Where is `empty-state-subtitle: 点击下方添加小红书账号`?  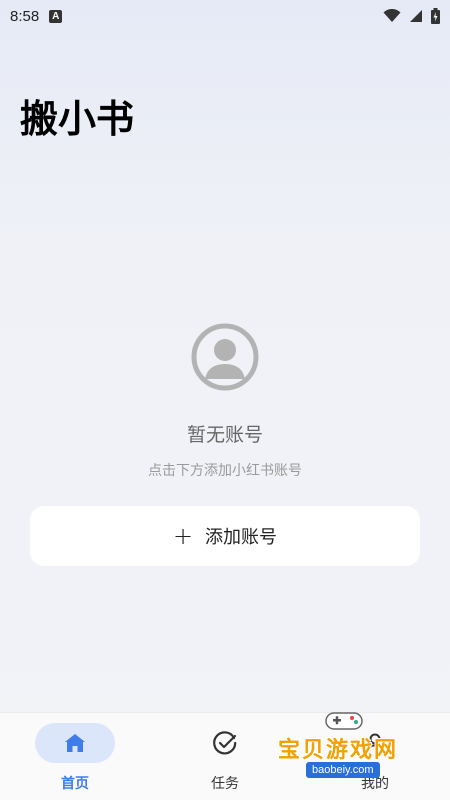
empty-state-subtitle: 点击下方添加小红书账号 is located at coordinates (225, 471).